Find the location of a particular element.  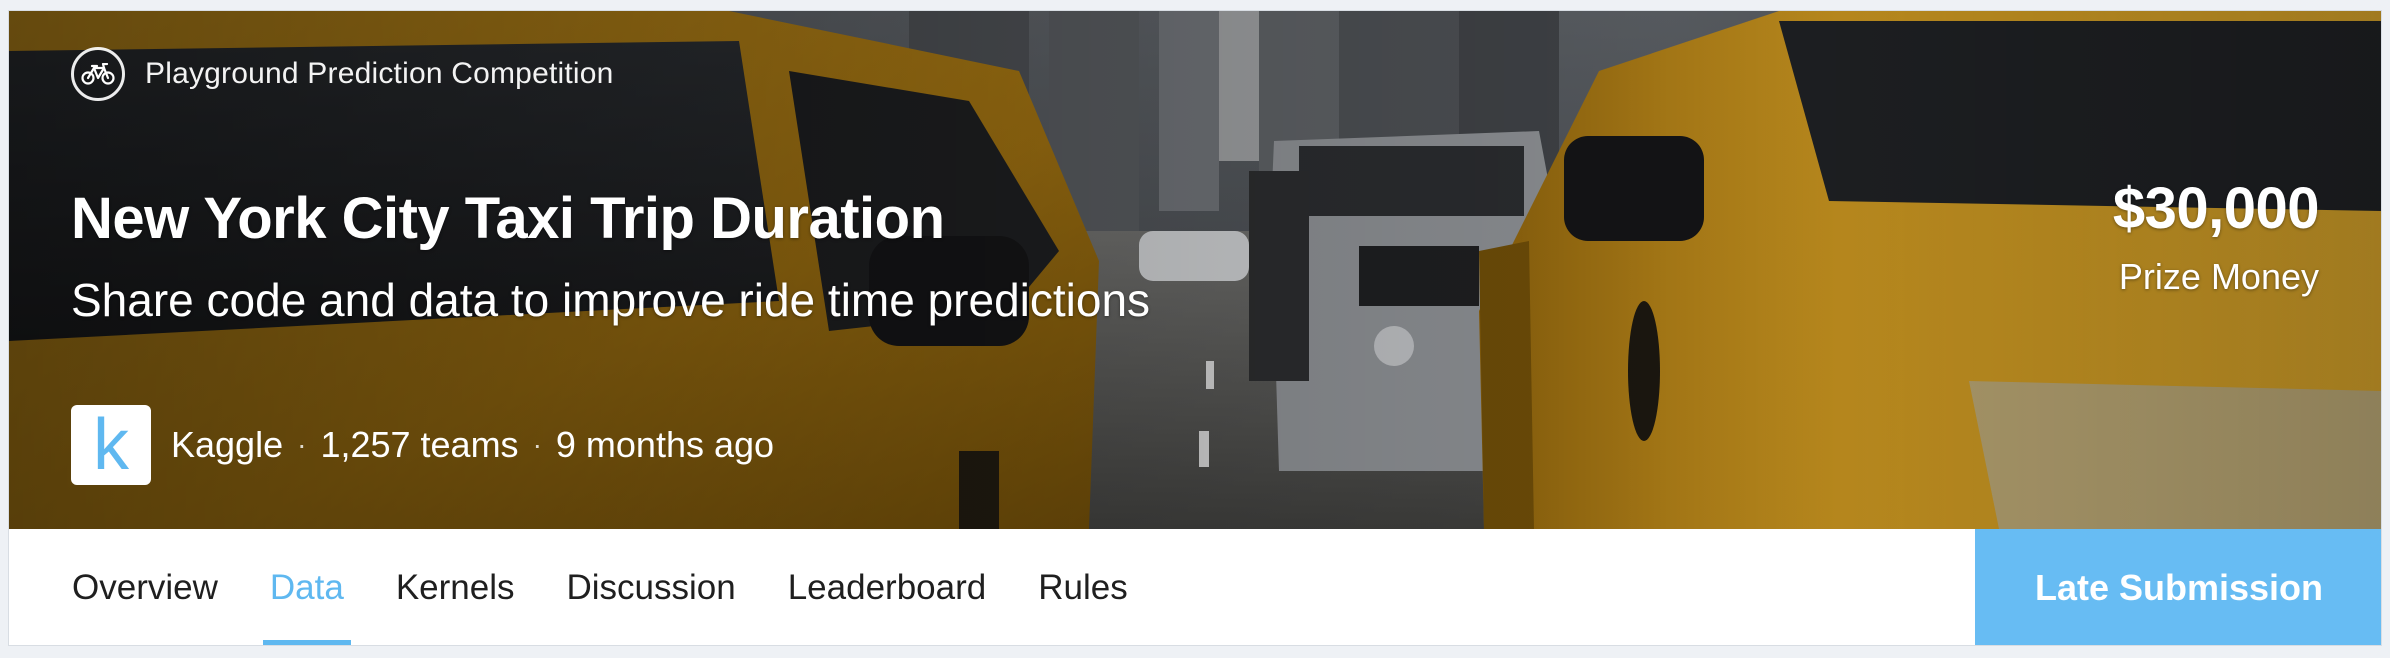

prize-block: $30,000 Prize Money is located at coordinates (2216, 236).